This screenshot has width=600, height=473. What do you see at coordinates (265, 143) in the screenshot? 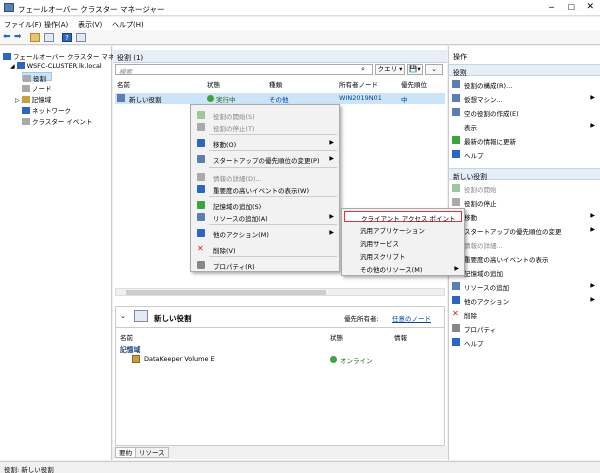
I see `context-item-2: 移動(O) ▶` at bounding box center [265, 143].